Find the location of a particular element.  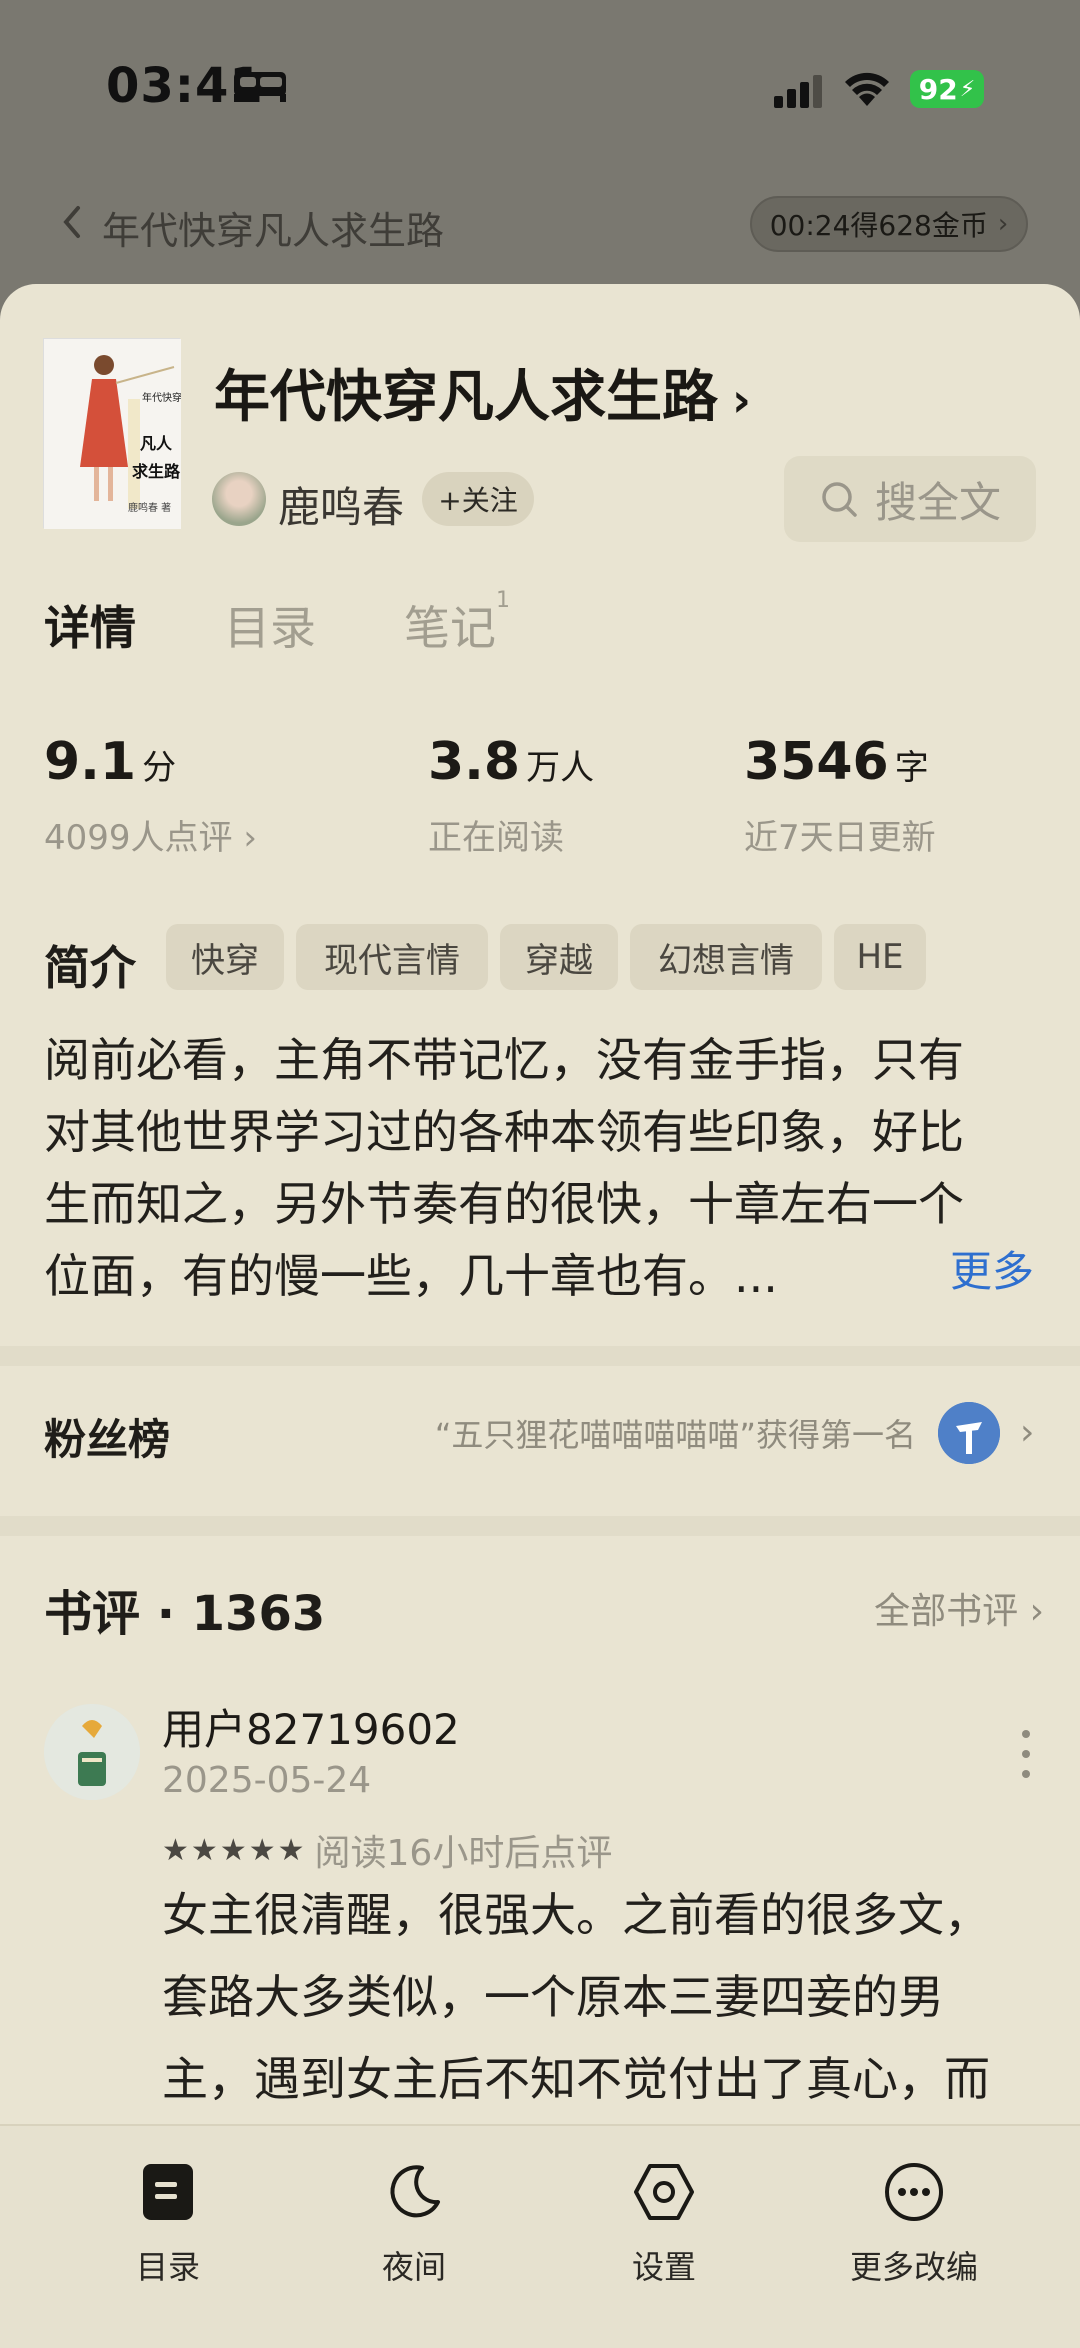

sleep-focus-icon is located at coordinates (260, 87).